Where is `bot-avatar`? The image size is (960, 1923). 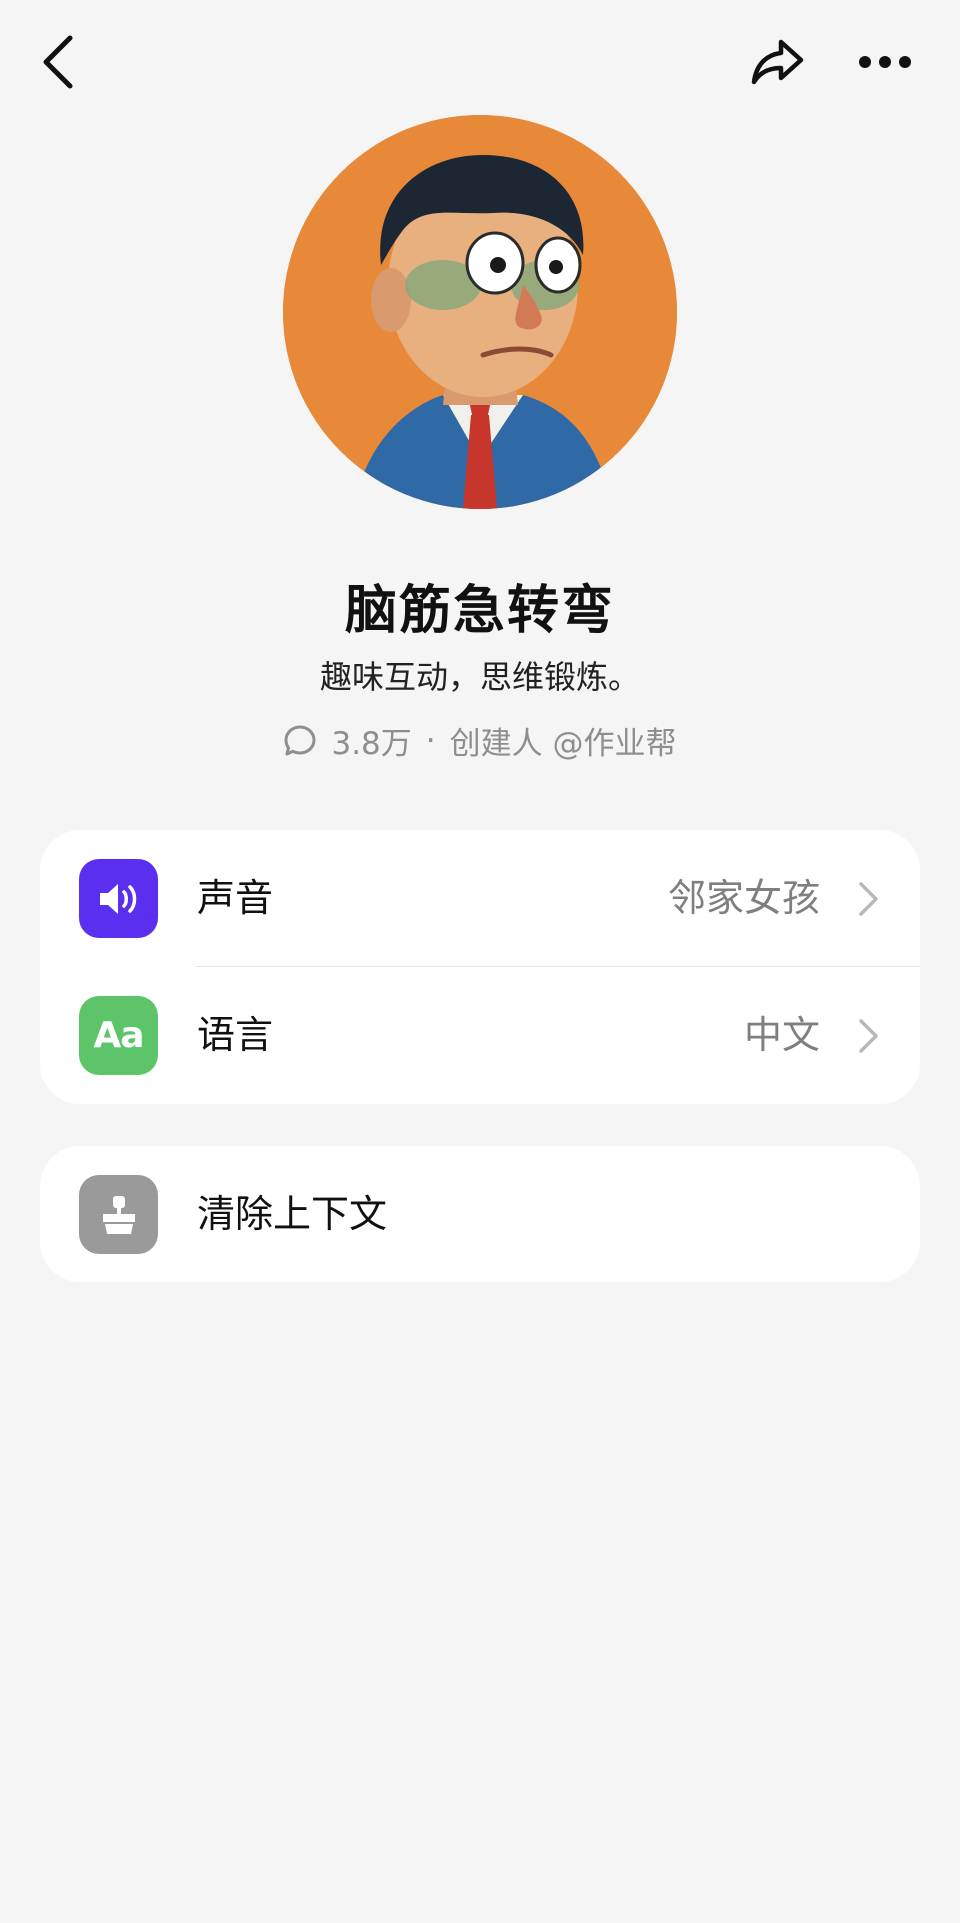 bot-avatar is located at coordinates (480, 312).